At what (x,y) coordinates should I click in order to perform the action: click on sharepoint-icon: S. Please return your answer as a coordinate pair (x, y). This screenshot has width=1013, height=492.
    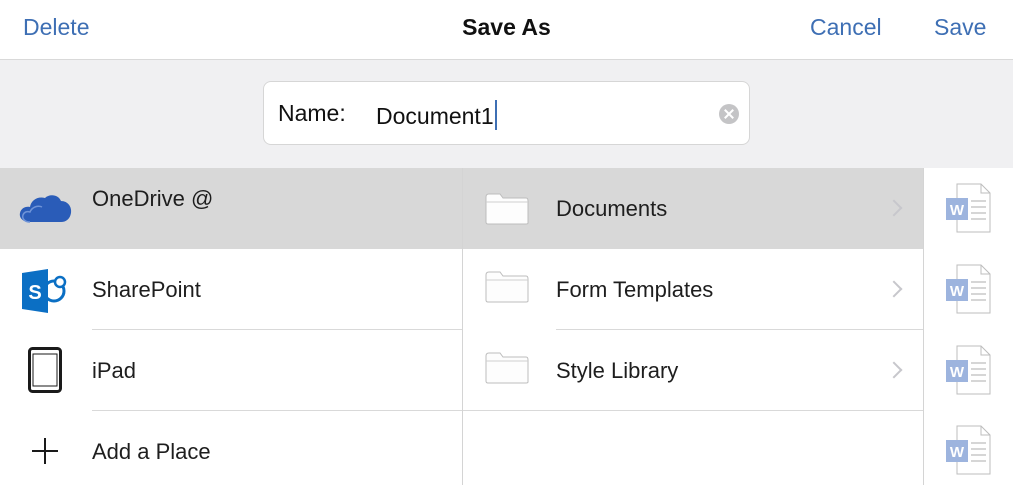
    Looking at the image, I should click on (44, 291).